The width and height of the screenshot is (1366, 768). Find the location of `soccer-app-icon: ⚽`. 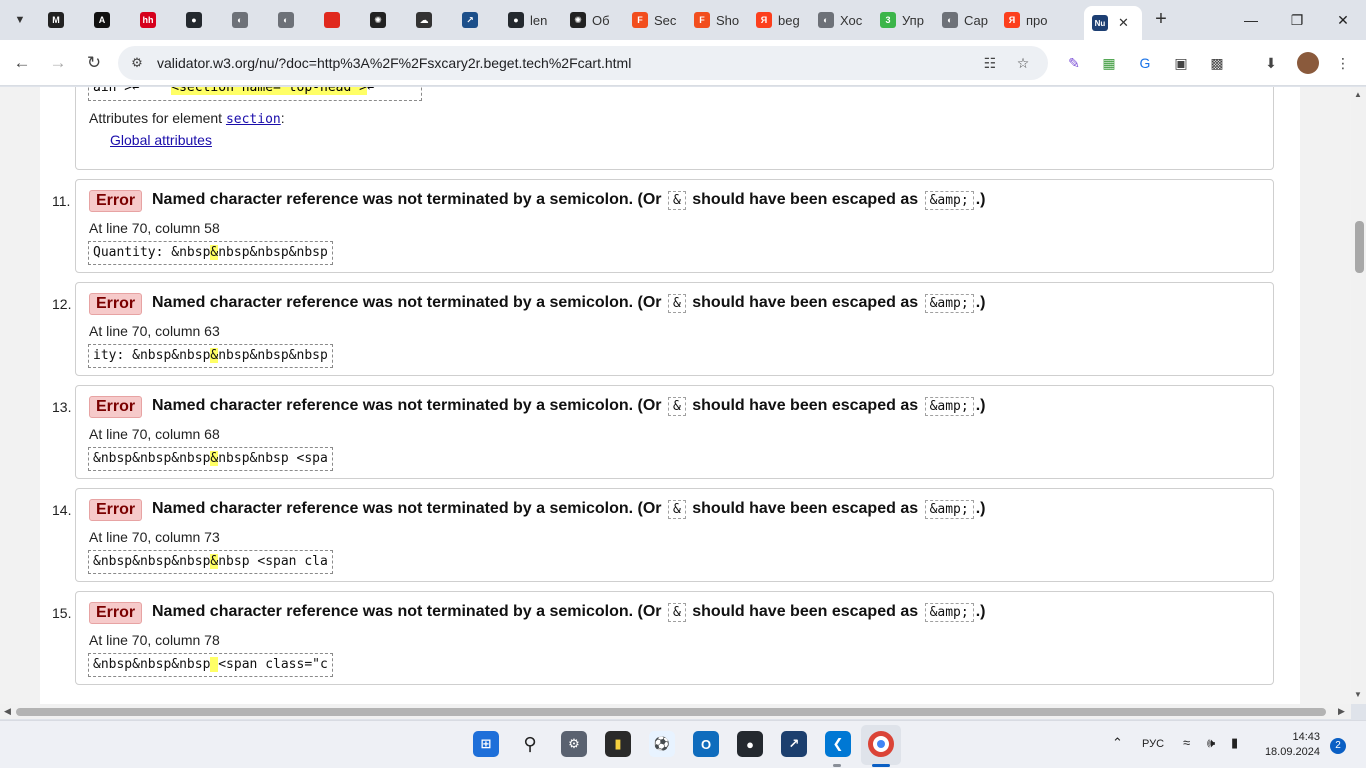

soccer-app-icon: ⚽ is located at coordinates (662, 744).